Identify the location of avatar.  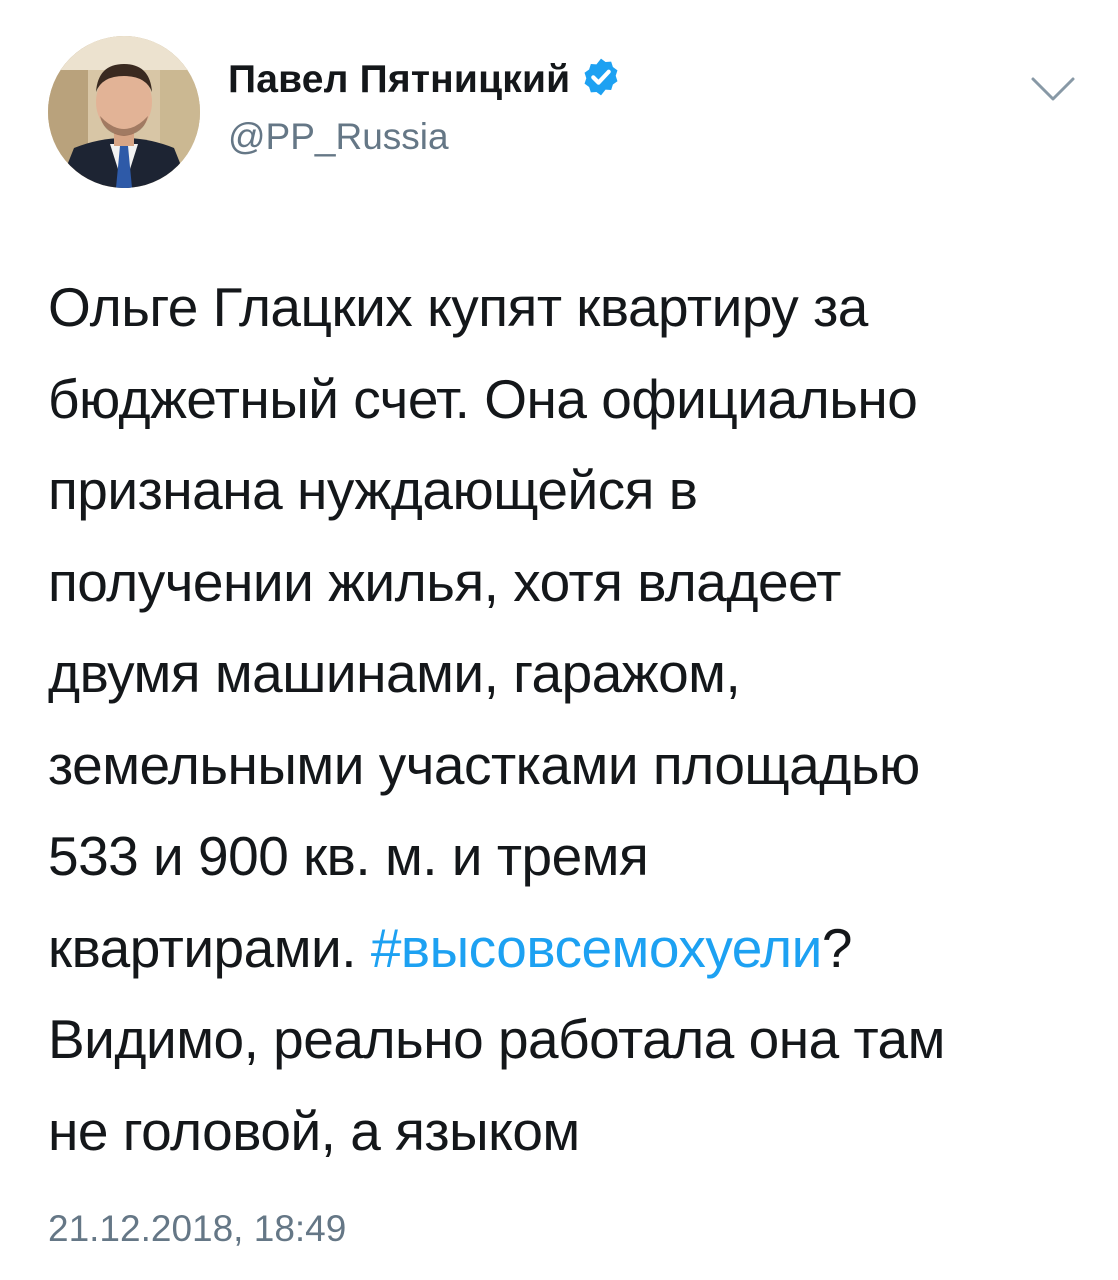
(124, 112).